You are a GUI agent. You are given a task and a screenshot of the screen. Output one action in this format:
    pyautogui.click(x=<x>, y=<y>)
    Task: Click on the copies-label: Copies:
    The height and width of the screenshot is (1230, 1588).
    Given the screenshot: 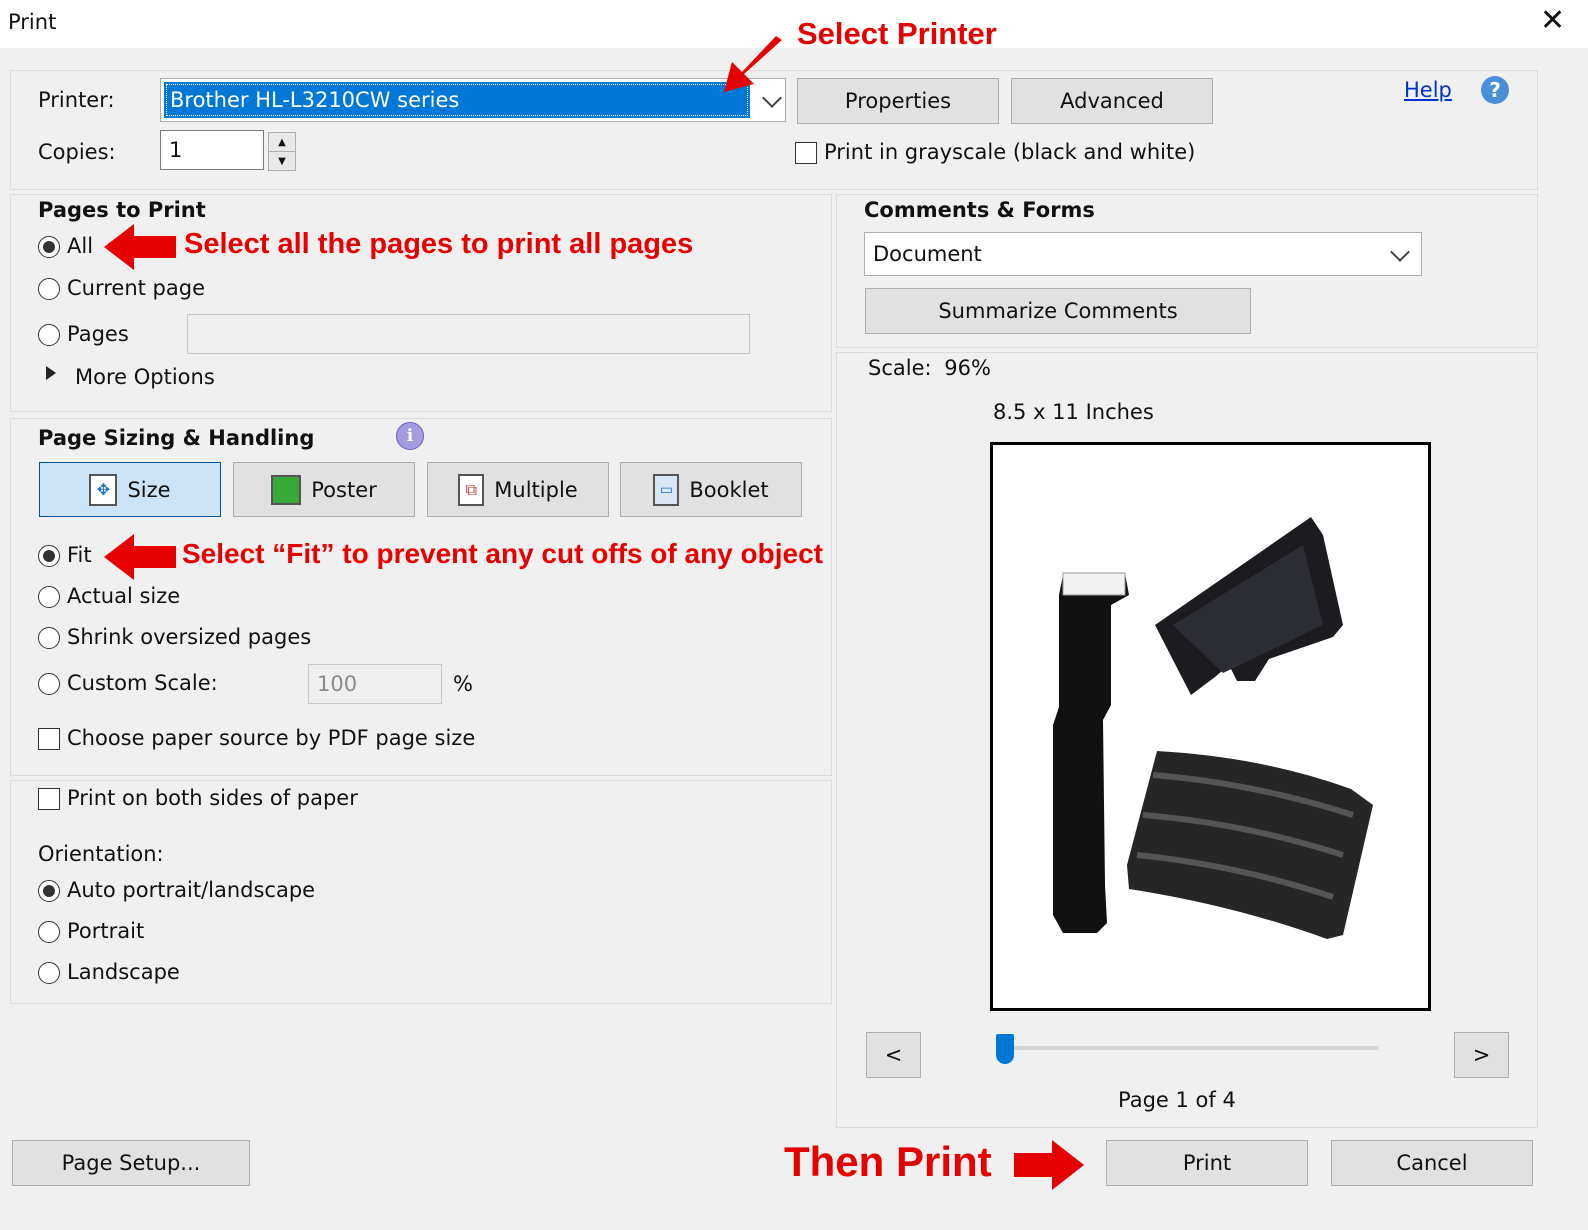 What is the action you would take?
    pyautogui.click(x=77, y=152)
    